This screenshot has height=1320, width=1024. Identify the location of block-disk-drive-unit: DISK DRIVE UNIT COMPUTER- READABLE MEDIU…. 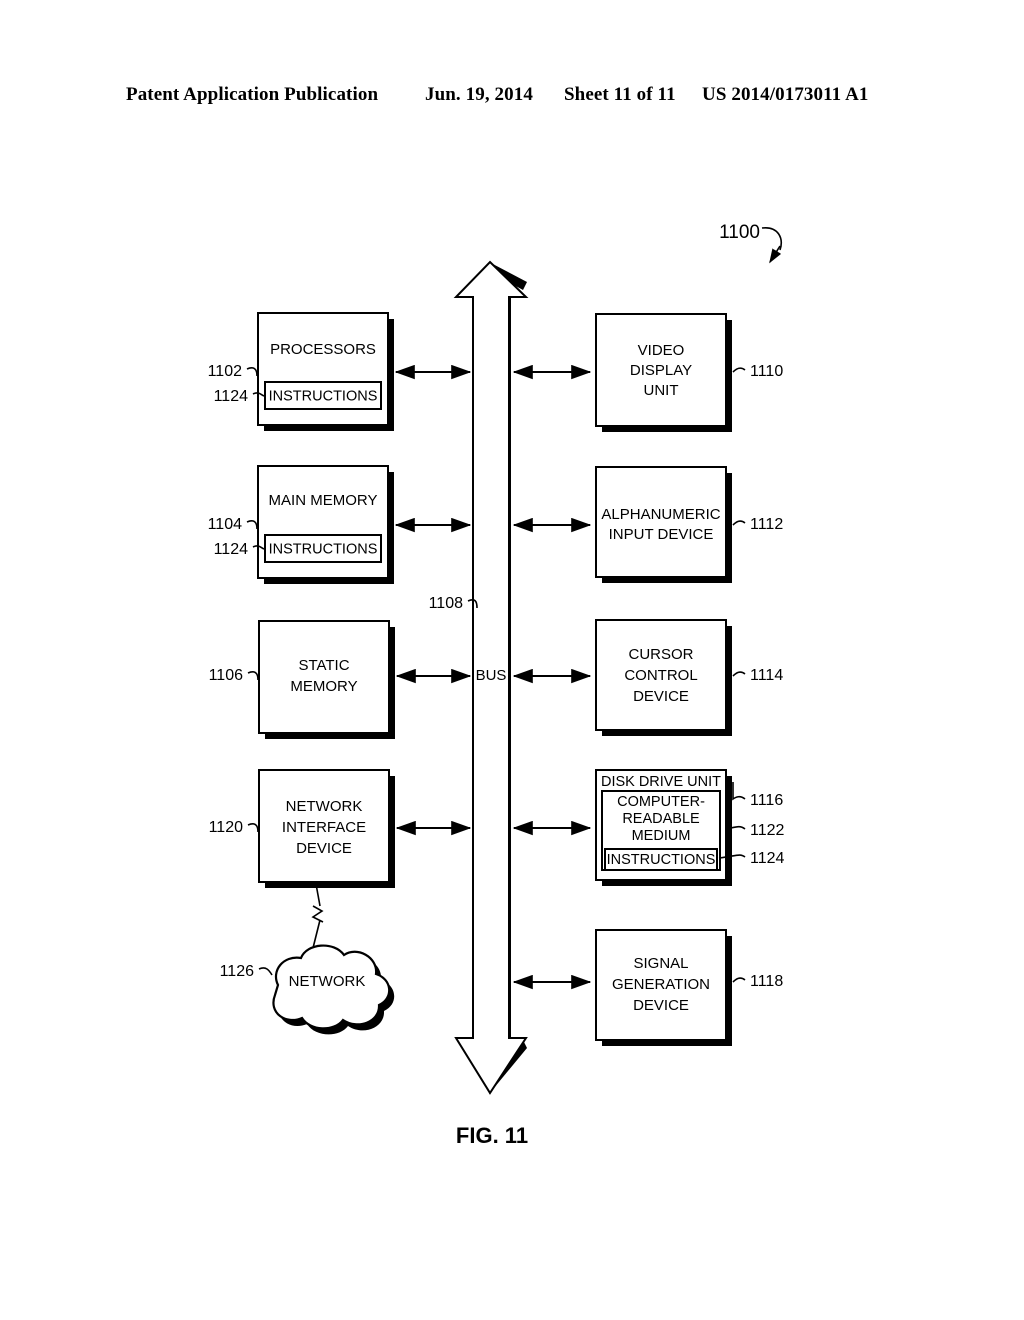
(690, 827).